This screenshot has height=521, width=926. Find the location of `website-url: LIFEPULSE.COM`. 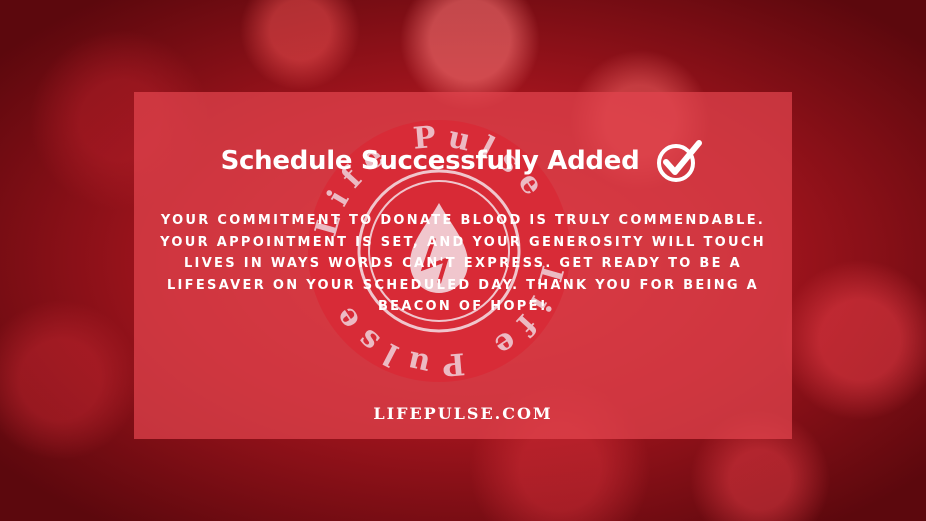

website-url: LIFEPULSE.COM is located at coordinates (463, 413).